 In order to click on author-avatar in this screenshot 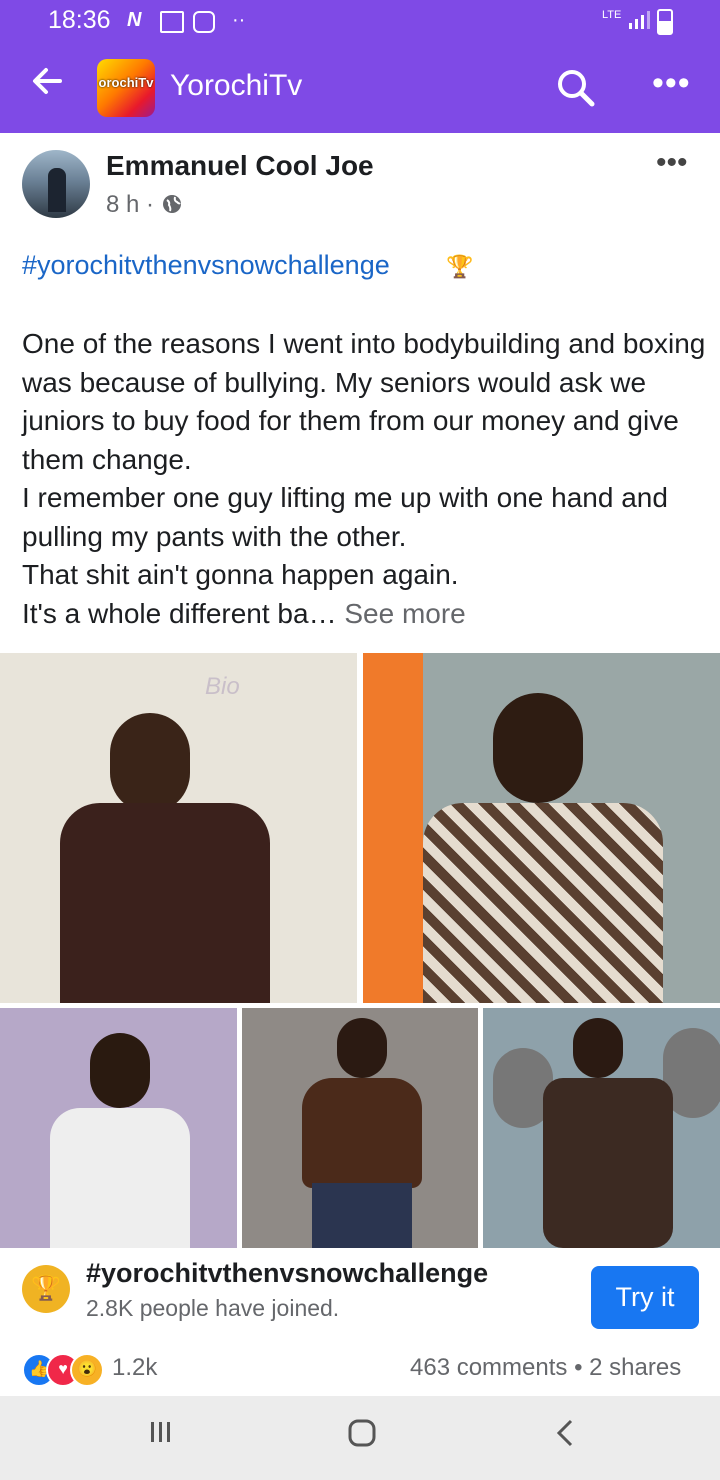, I will do `click(56, 184)`.